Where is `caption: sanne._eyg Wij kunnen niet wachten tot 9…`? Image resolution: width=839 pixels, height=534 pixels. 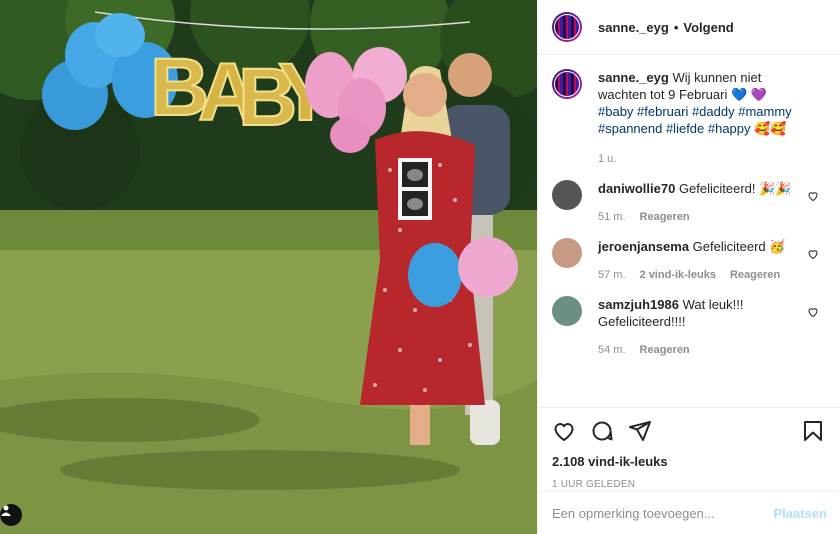
caption: sanne._eyg Wij kunnen niet wachten tot 9… is located at coordinates (688, 118).